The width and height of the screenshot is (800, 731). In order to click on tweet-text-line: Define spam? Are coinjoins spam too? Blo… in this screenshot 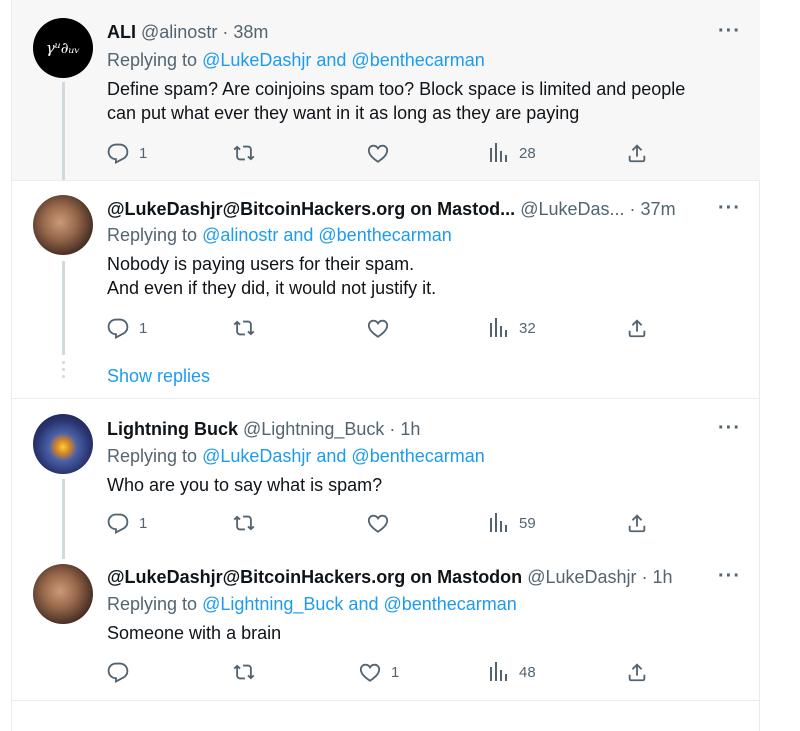, I will do `click(396, 89)`.